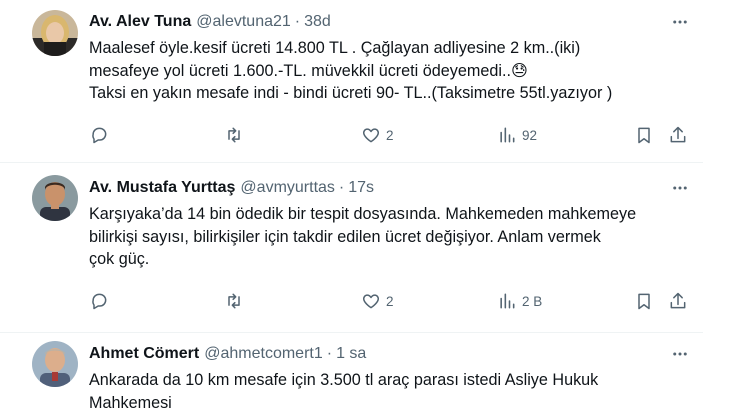  Describe the element at coordinates (130, 402) in the screenshot. I see `tweet-line: Mahkemesi` at that location.